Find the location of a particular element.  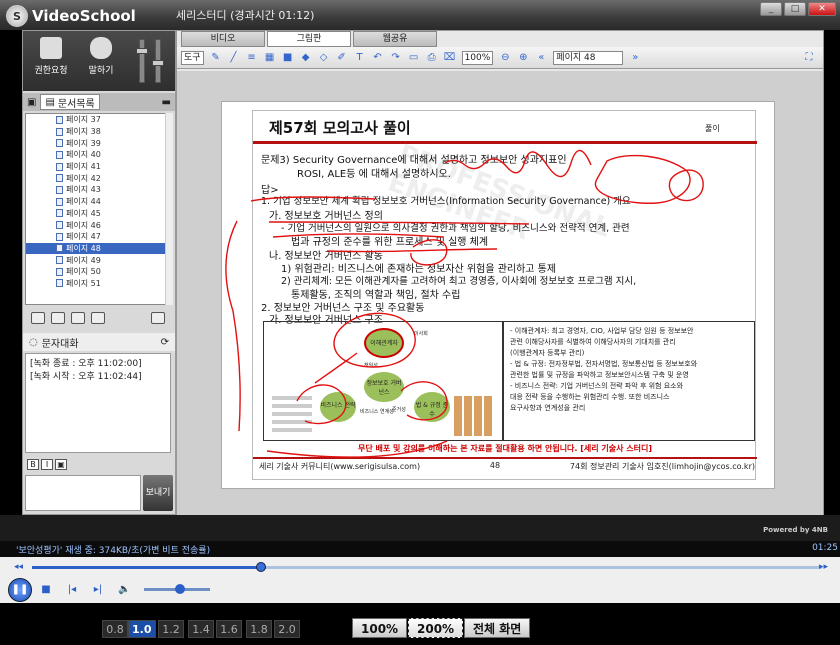

page-label: 페이지 44 is located at coordinates (83, 202).